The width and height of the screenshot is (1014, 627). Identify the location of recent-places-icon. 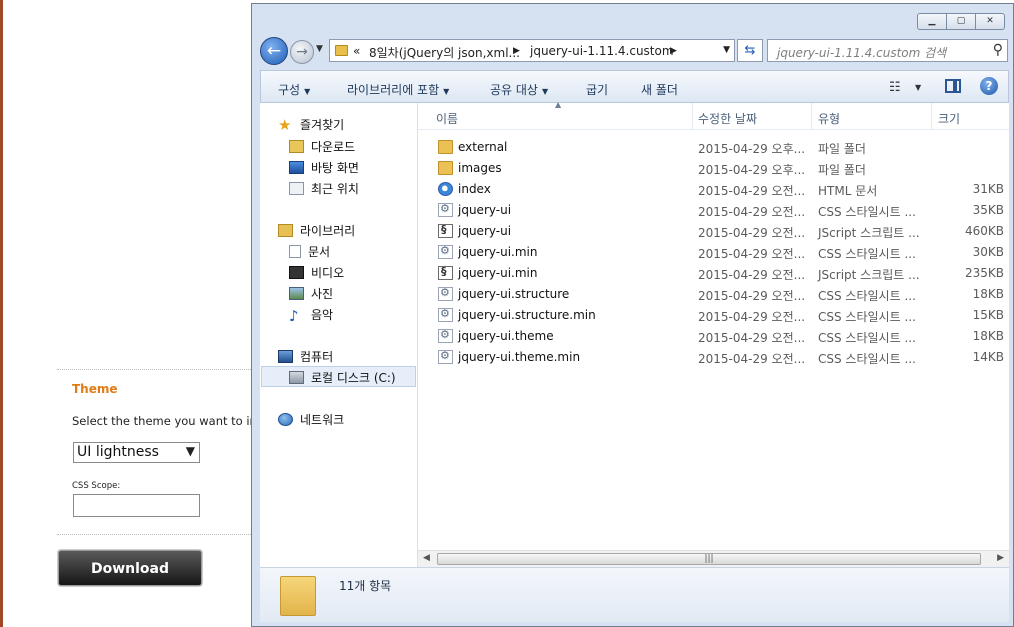
(296, 188).